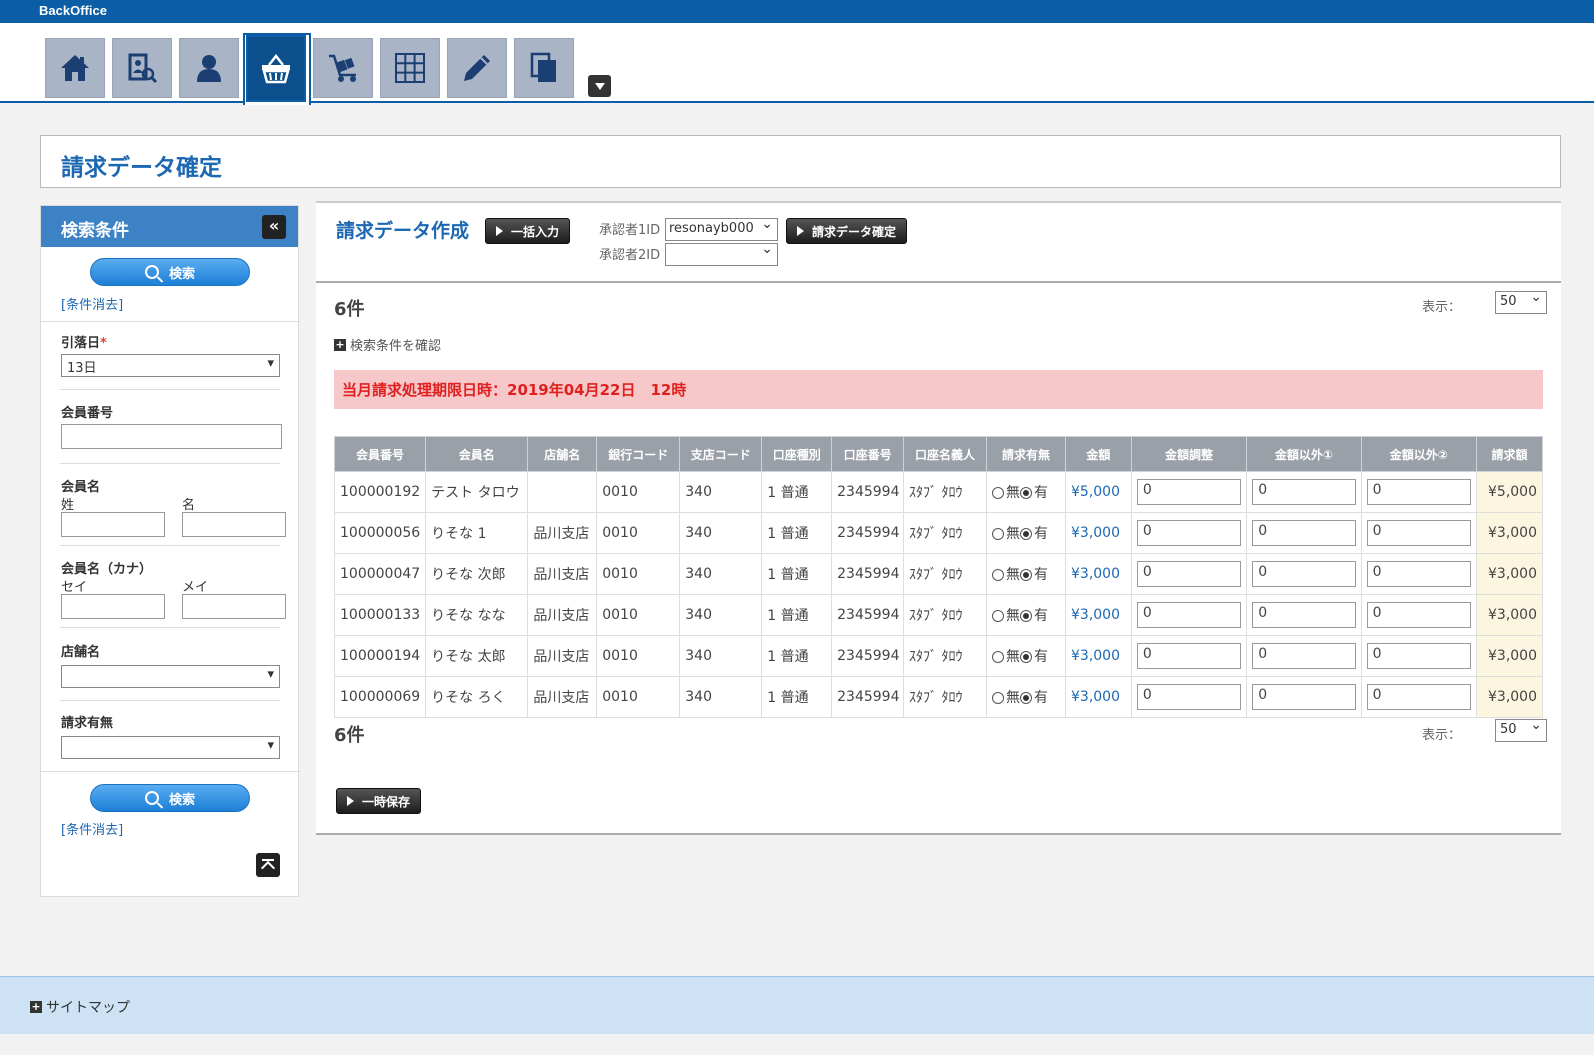  I want to click on bank-code-cell: 0010, so click(638, 615).